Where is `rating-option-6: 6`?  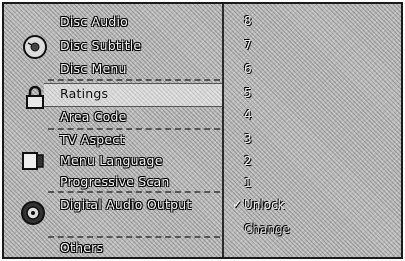
rating-option-6: 6 is located at coordinates (248, 69).